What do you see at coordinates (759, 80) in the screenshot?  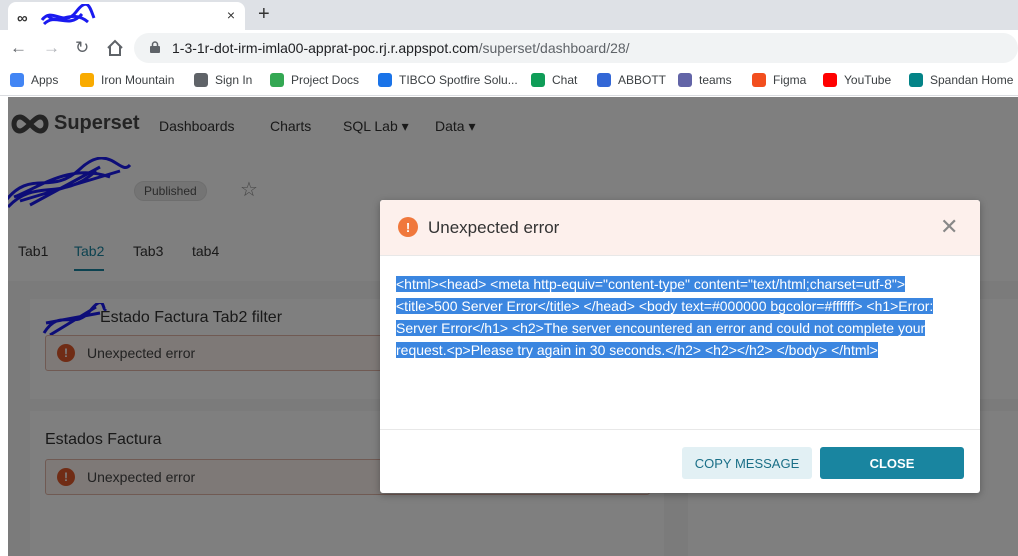 I see `figma-icon` at bounding box center [759, 80].